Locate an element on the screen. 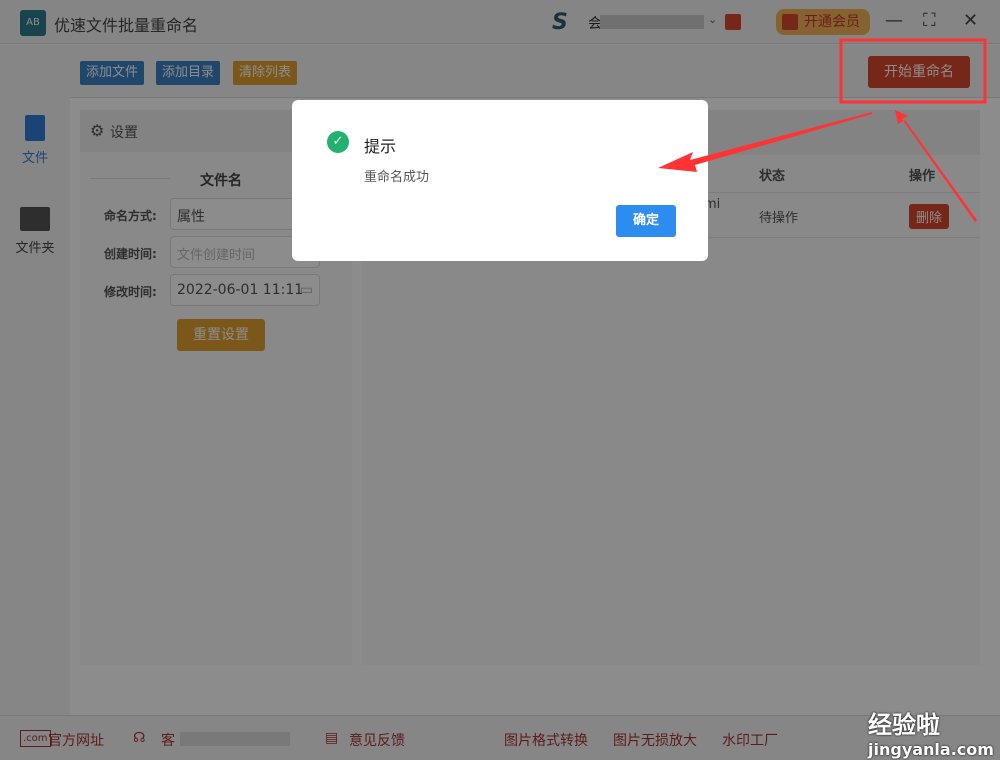 Image resolution: width=1000 pixels, height=760 pixels. annotation-layer is located at coordinates (822, 130).